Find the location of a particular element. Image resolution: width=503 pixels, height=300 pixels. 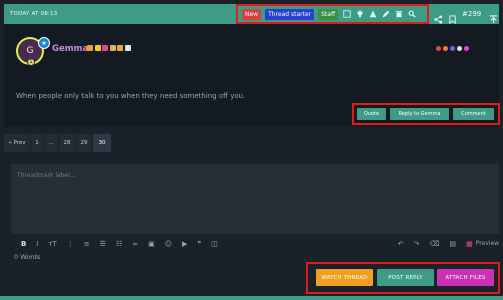

quote-button: Quote is located at coordinates (371, 114).